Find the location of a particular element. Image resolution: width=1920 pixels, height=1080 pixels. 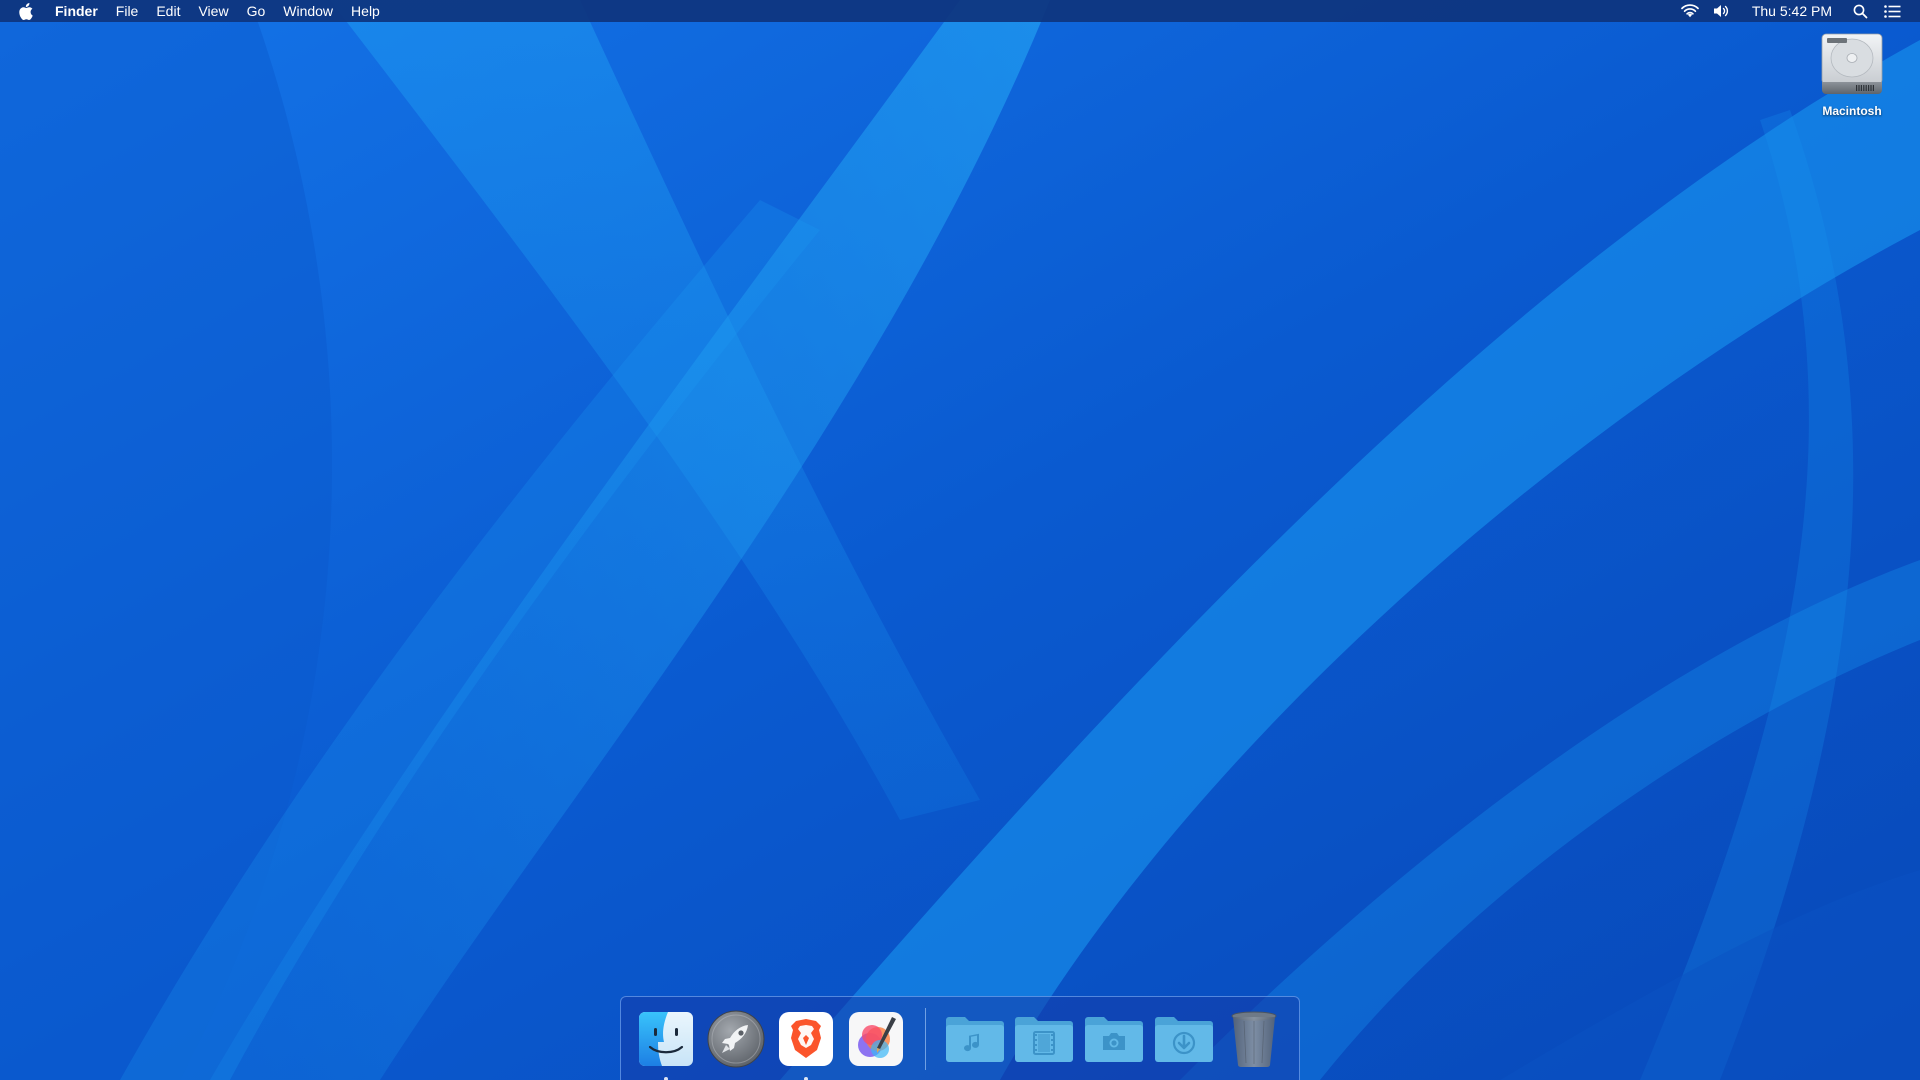

launchpad-rocket-icon is located at coordinates (736, 1038).